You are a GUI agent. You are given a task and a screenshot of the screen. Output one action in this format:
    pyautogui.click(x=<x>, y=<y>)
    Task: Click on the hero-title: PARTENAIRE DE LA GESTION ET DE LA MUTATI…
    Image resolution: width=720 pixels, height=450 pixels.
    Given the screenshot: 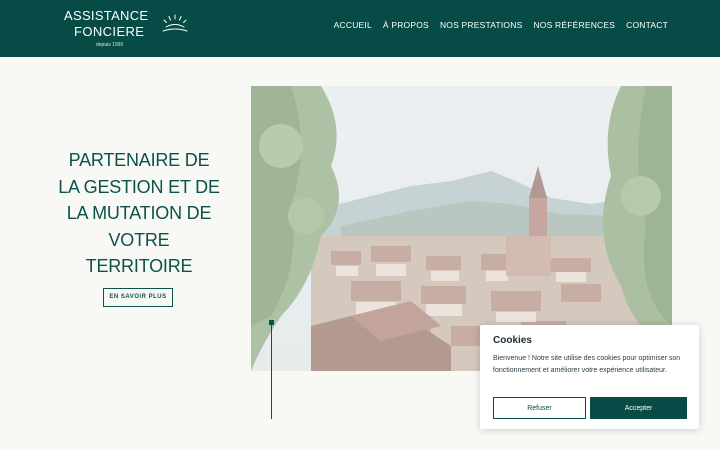 What is the action you would take?
    pyautogui.click(x=139, y=213)
    